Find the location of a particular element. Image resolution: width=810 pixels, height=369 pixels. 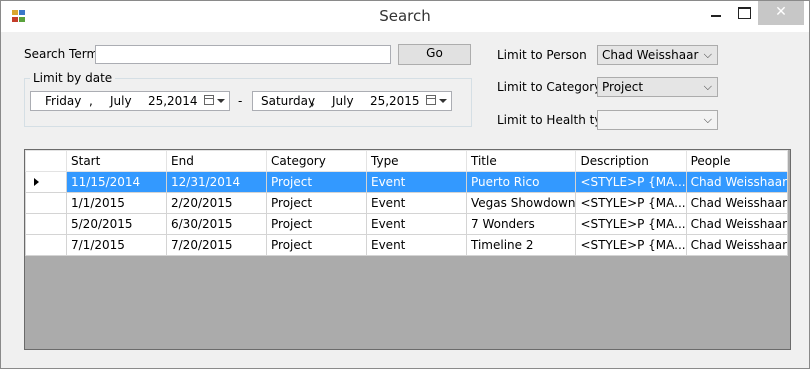

cell-end: 7/20/2015 is located at coordinates (216, 245).